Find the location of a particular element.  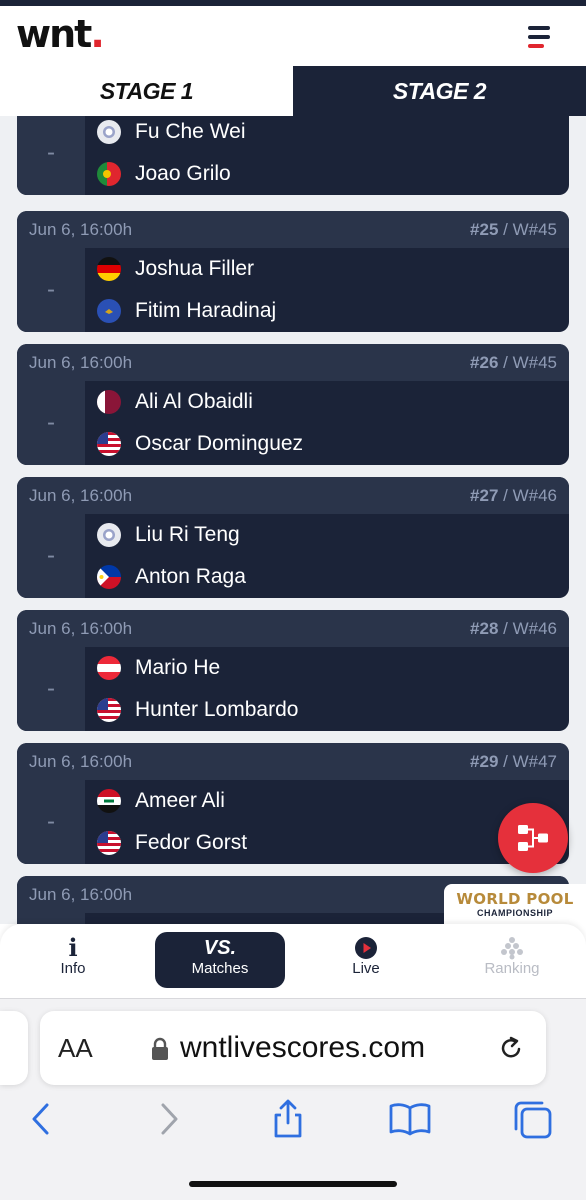

match-header: Jun 6, 16:00h #26 / W#45 is located at coordinates (293, 362).